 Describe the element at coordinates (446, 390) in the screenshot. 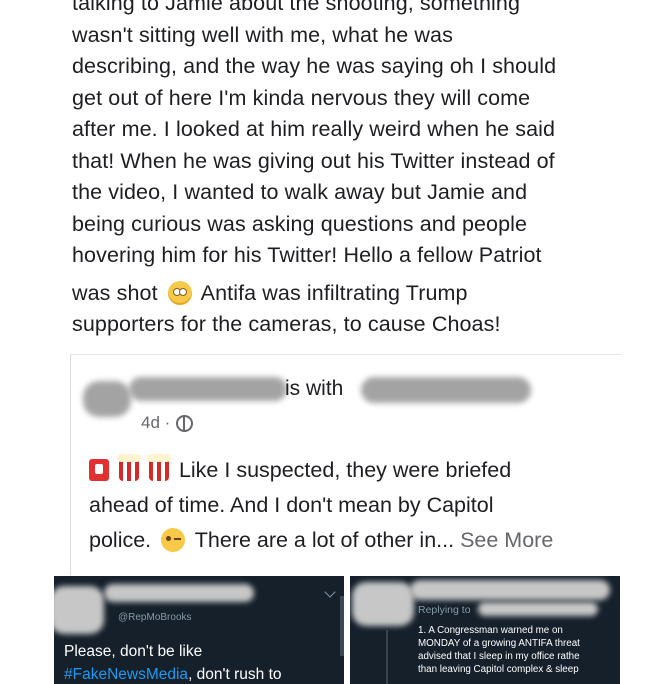

I see `redacted-tagged-name` at that location.